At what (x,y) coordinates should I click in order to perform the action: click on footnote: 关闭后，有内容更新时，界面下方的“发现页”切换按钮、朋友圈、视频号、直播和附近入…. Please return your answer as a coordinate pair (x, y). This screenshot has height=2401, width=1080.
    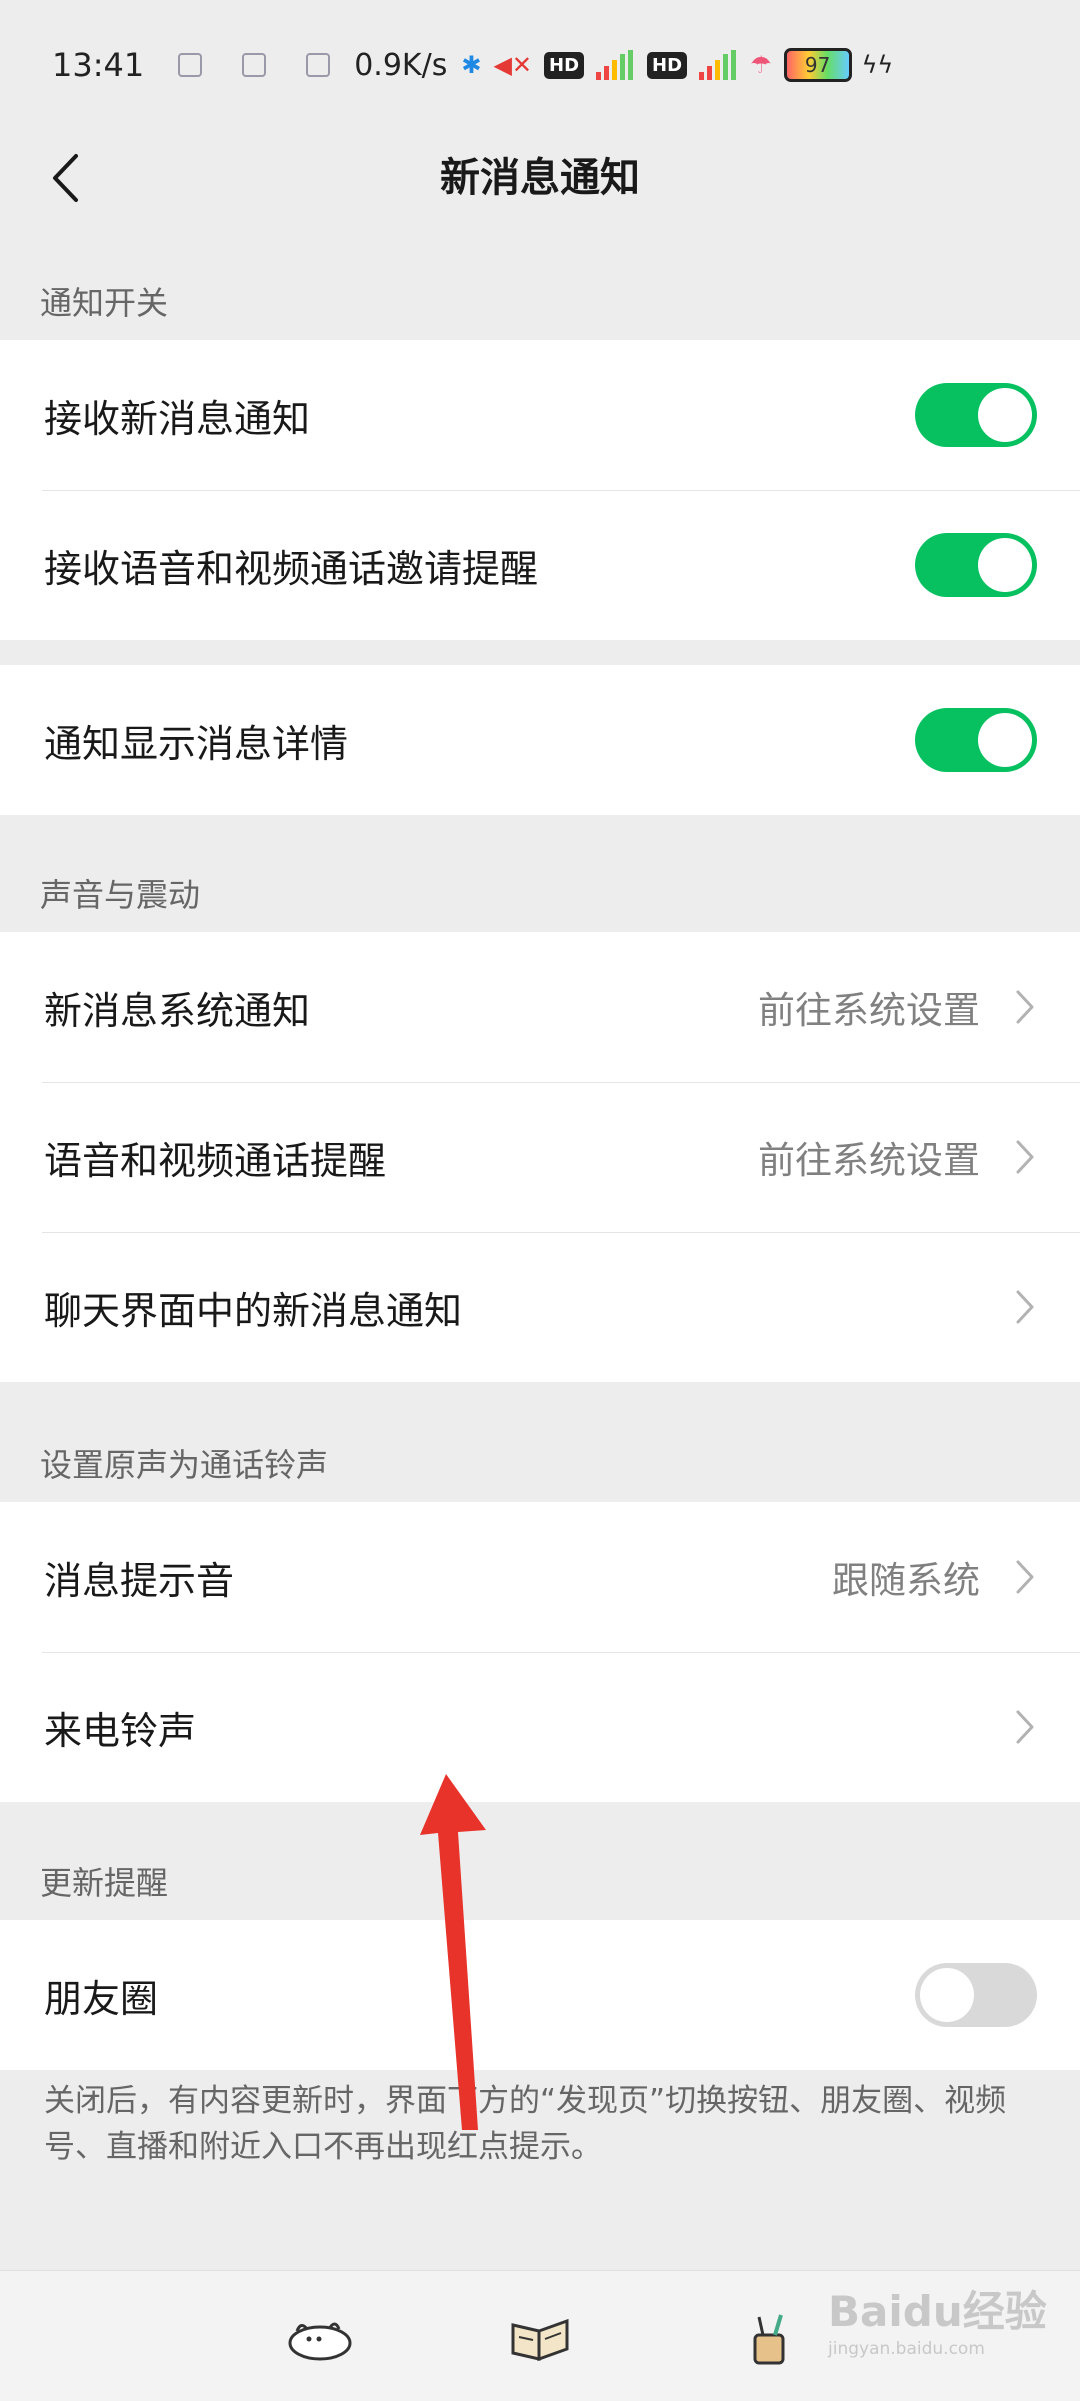
    Looking at the image, I should click on (525, 2124).